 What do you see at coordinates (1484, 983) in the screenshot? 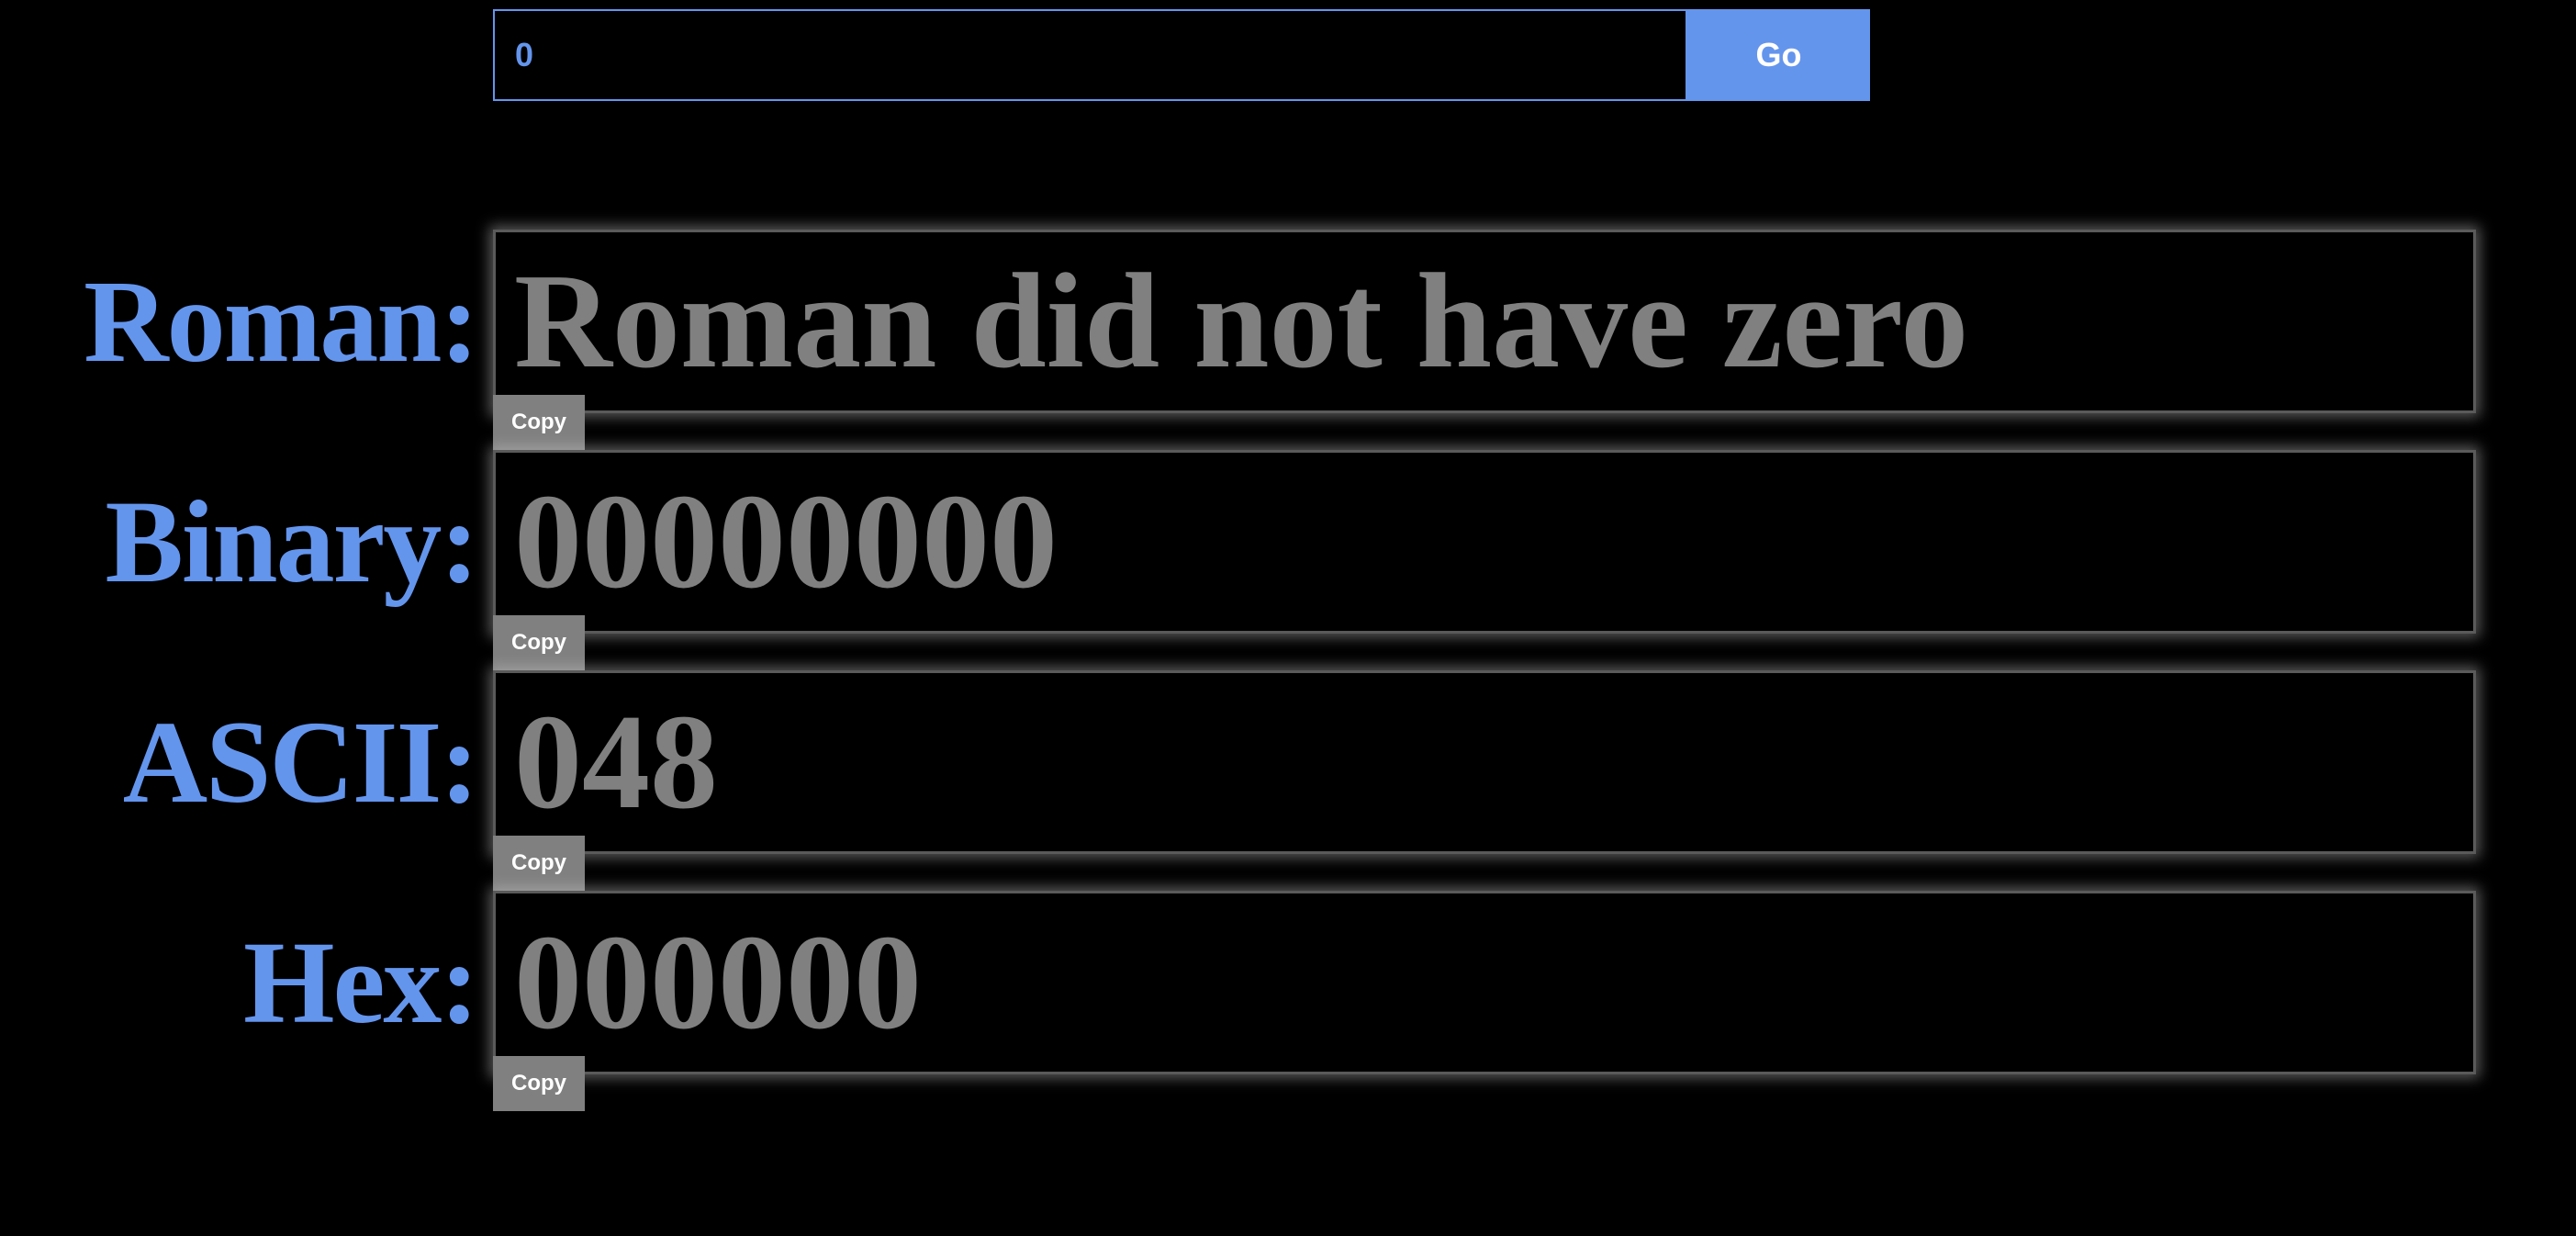
I see `hex-output-box: 000000` at bounding box center [1484, 983].